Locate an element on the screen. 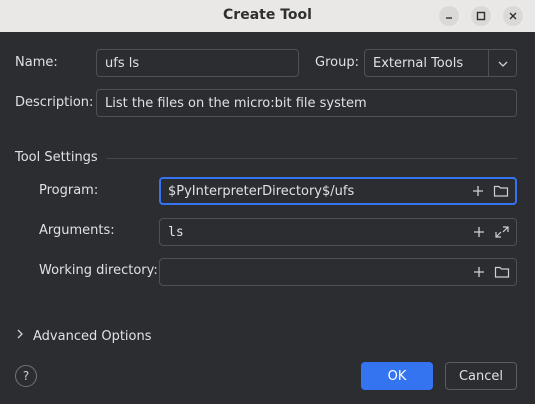 The width and height of the screenshot is (535, 404). help-button: ? is located at coordinates (26, 376).